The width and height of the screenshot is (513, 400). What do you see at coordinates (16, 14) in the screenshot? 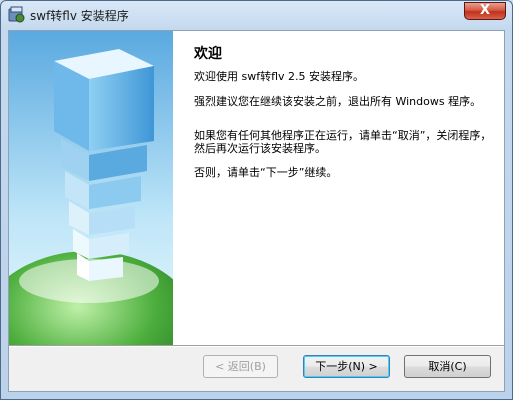
I see `installer-app-icon` at bounding box center [16, 14].